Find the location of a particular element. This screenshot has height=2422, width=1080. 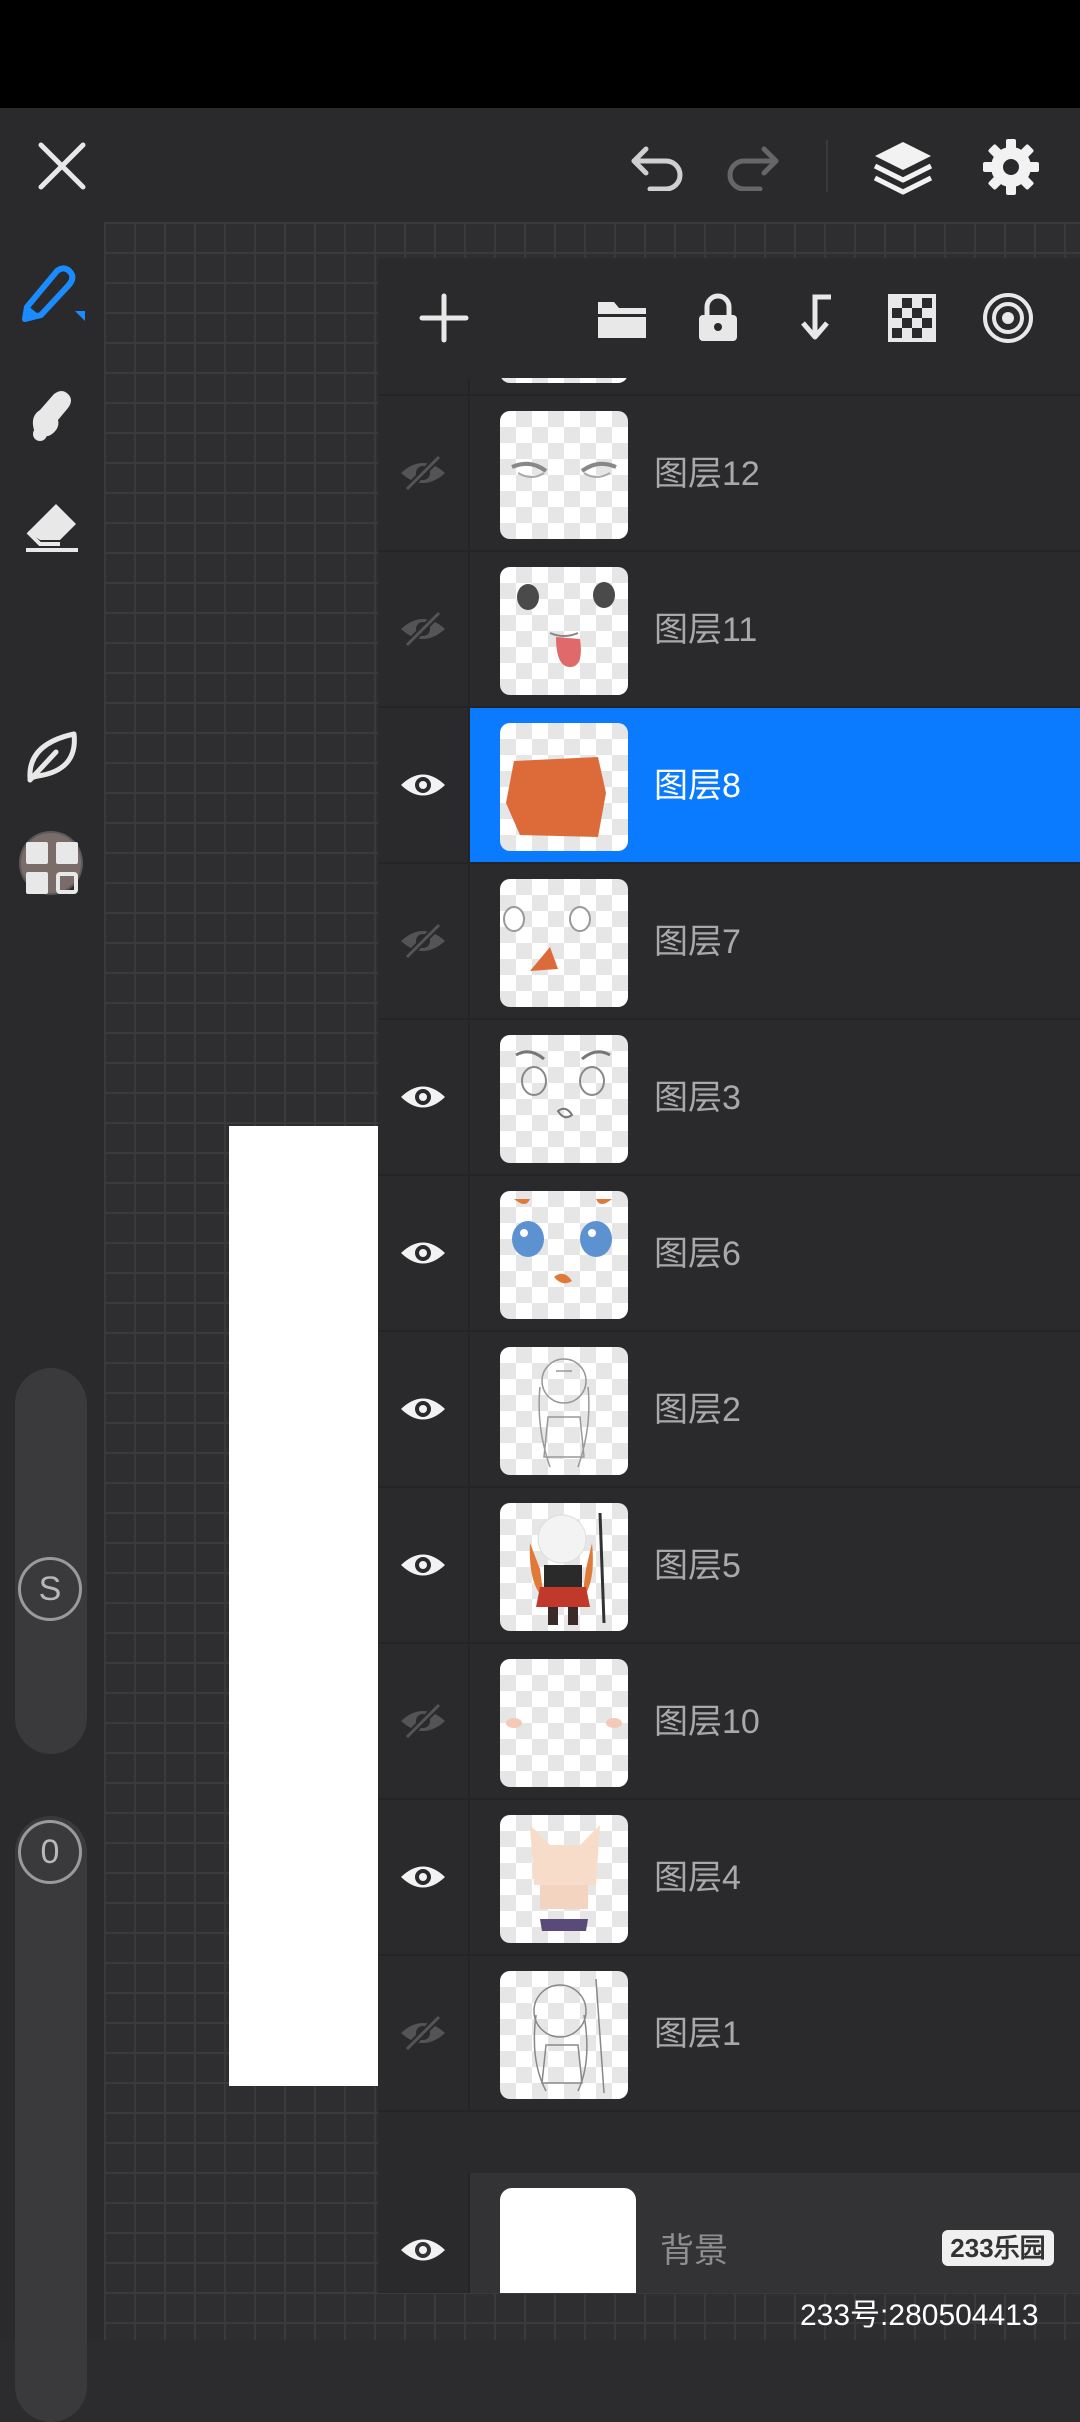

layer-row: 图层7 is located at coordinates (729, 942).